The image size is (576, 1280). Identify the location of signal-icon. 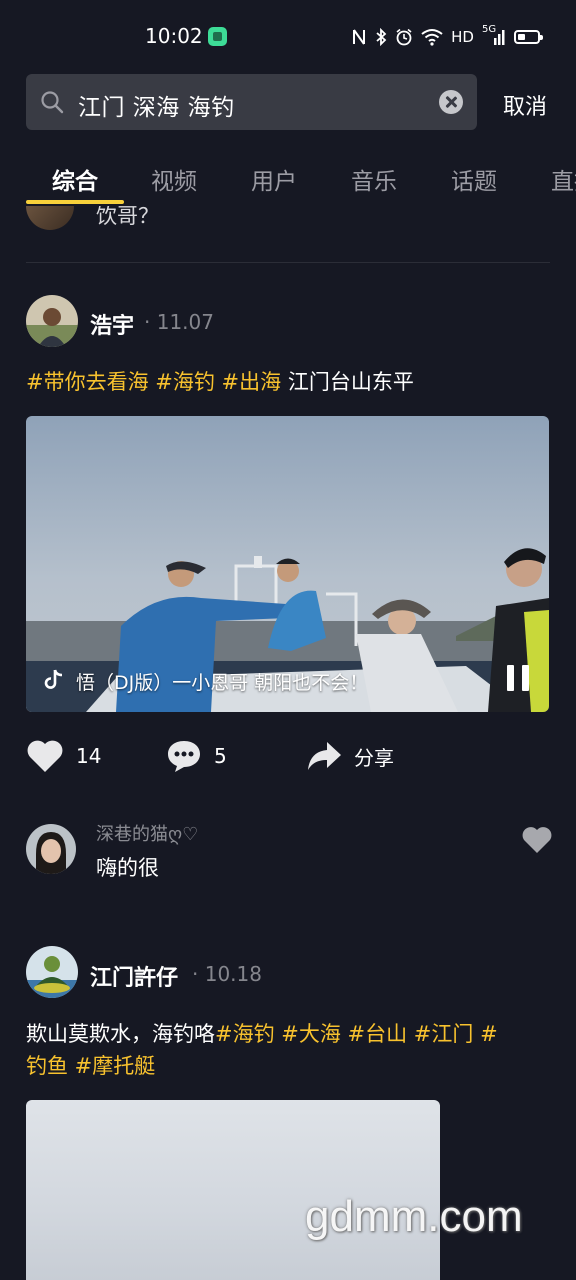
(499, 37).